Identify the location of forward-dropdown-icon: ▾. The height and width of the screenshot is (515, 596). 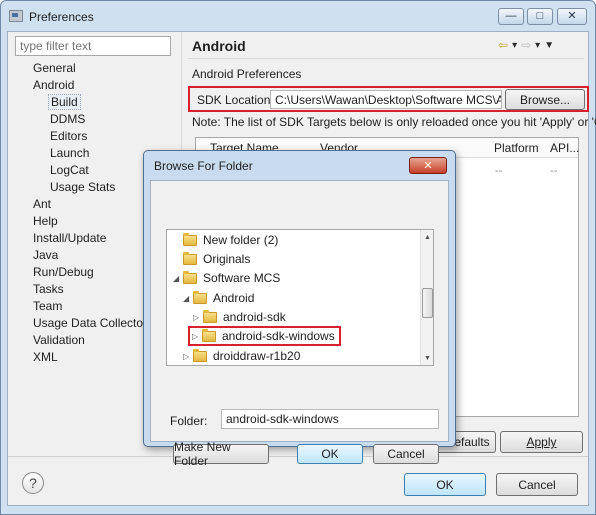
(537, 45).